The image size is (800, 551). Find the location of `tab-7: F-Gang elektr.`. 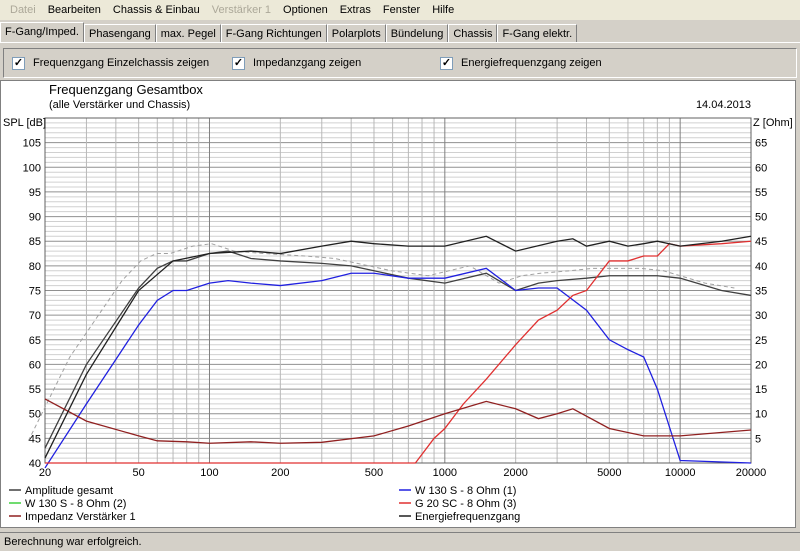

tab-7: F-Gang elektr. is located at coordinates (537, 33).